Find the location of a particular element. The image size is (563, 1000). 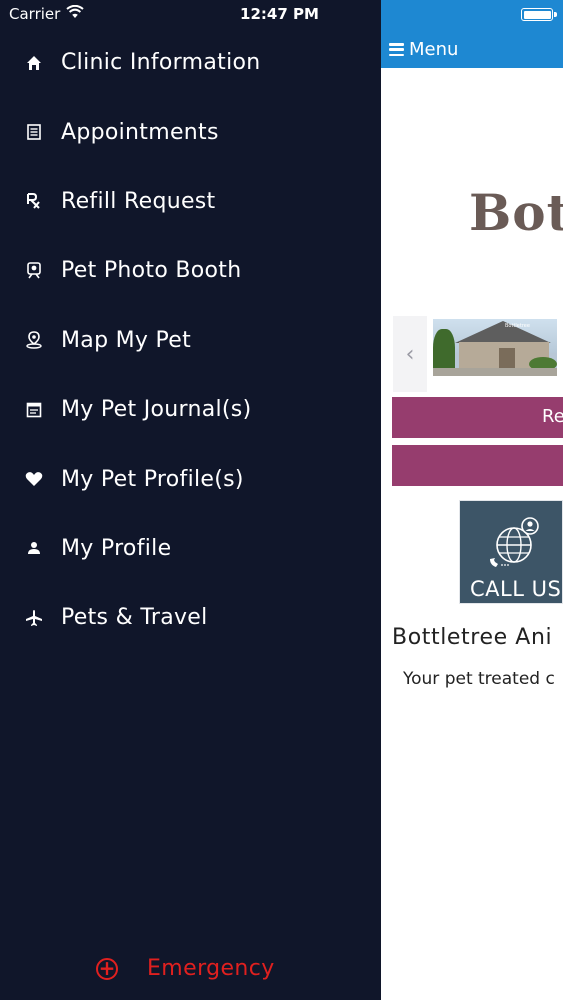

menu-item-map-my-pet: Map My Pet is located at coordinates (190, 340).